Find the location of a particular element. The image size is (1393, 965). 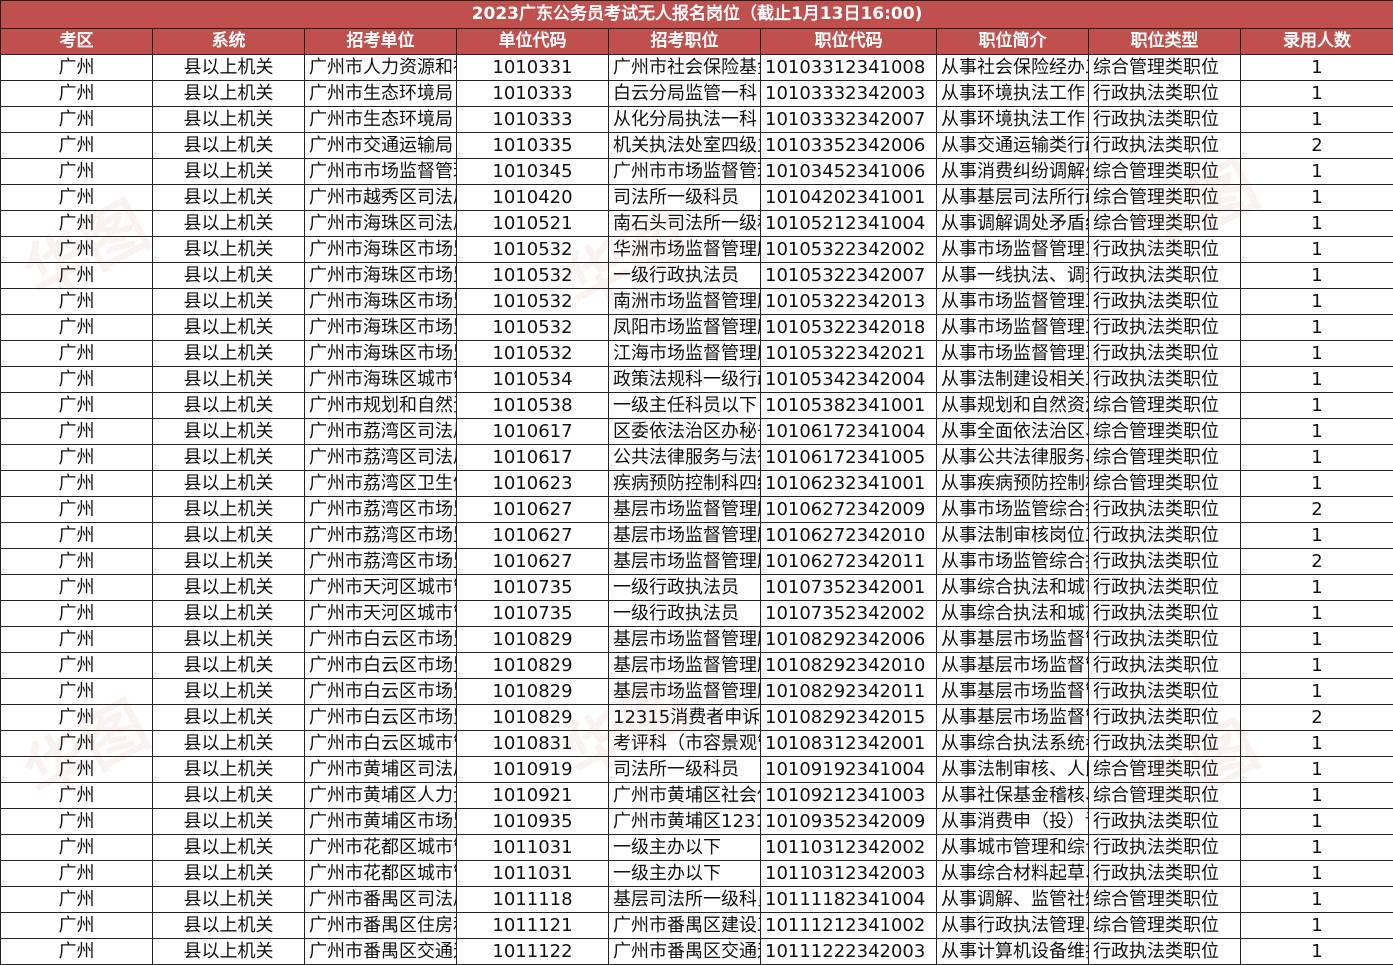

position-code-cell: 10104202341001 is located at coordinates (848, 197).